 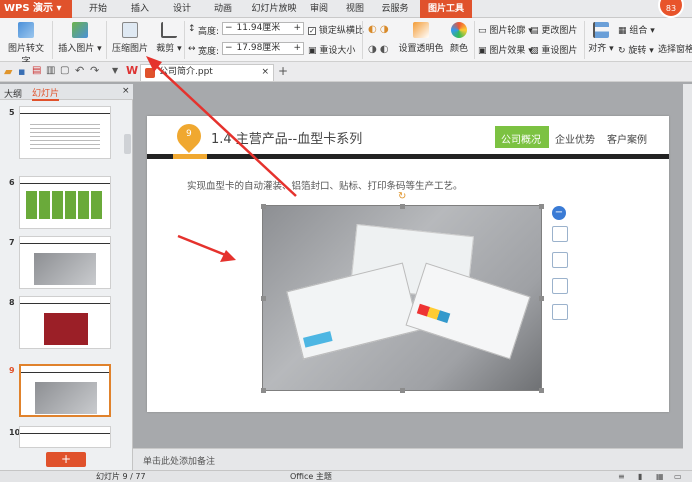 I want to click on pane-scrollbar, so click(x=127, y=144).